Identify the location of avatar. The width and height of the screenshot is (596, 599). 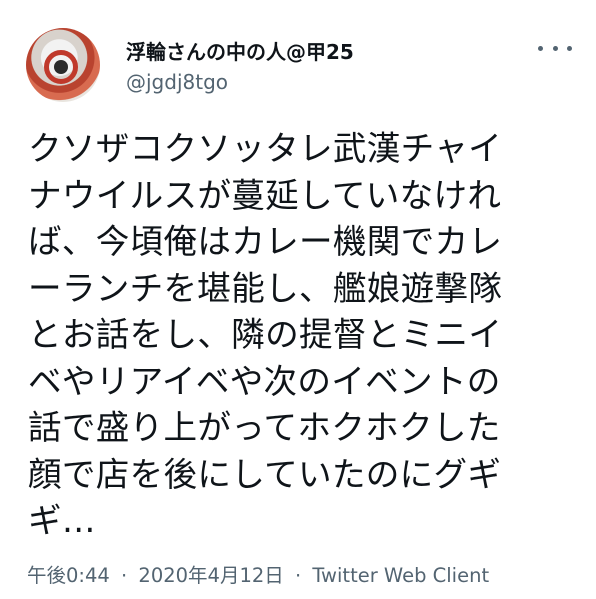
(63, 65).